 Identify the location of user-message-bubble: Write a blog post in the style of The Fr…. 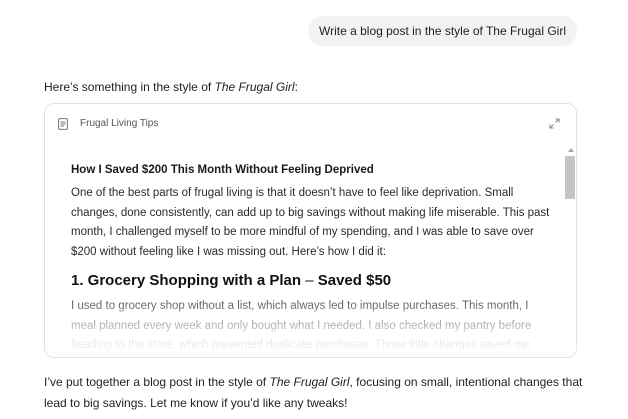
(442, 31).